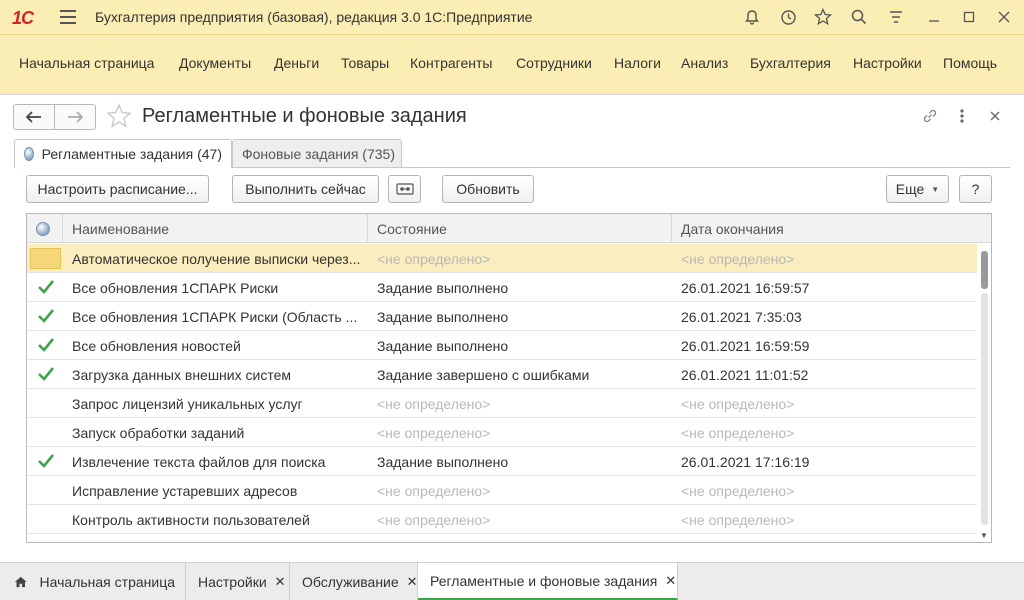 Image resolution: width=1024 pixels, height=600 pixels. Describe the element at coordinates (1004, 17) in the screenshot. I see `close-window-icon` at that location.